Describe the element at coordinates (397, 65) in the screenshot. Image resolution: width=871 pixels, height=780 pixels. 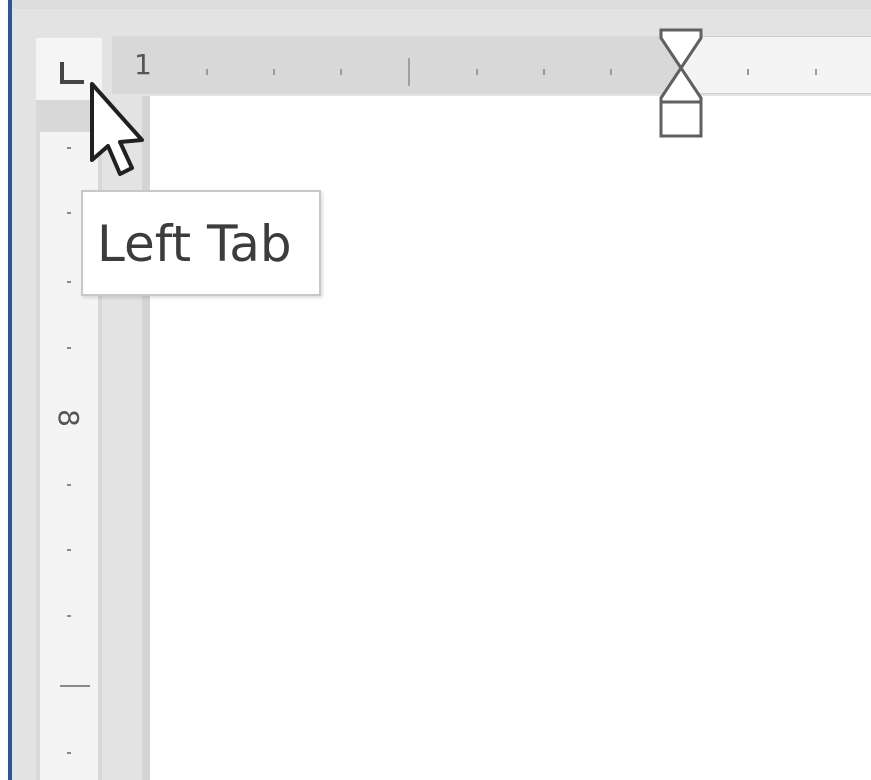
I see `horizontal-ruler-margin` at that location.